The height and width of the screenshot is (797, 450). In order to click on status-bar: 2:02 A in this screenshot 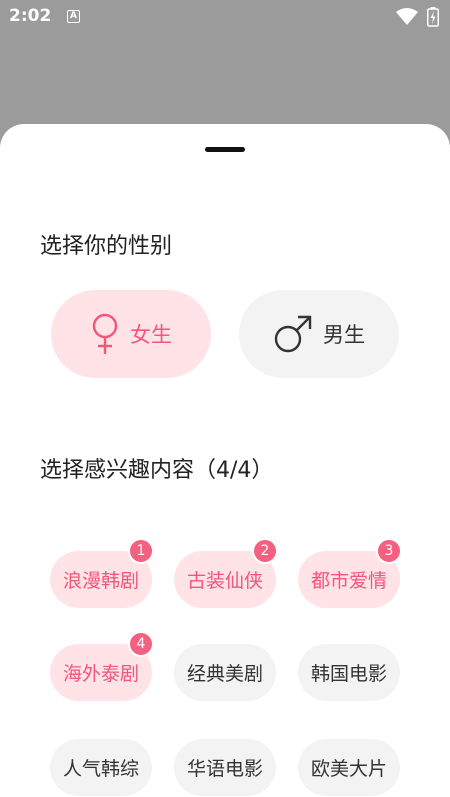, I will do `click(225, 17)`.